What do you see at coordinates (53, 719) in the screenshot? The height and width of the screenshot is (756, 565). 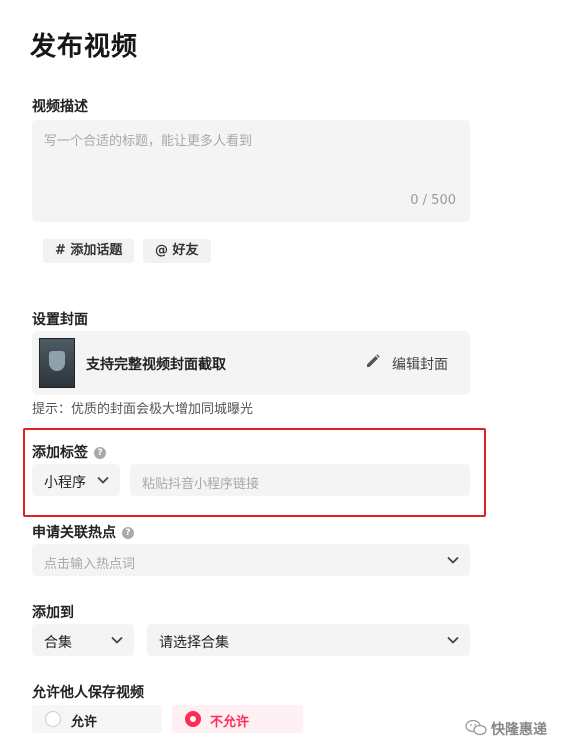 I see `radio-unchecked-icon` at bounding box center [53, 719].